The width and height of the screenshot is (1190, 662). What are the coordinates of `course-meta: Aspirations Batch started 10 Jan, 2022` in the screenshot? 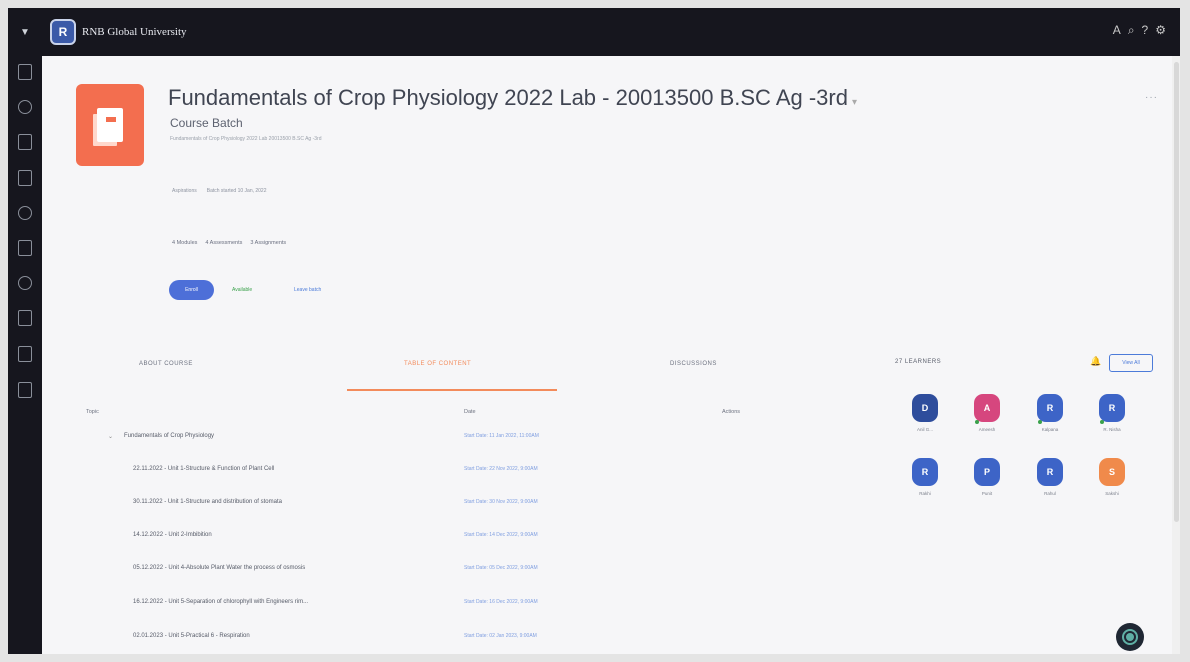 It's located at (219, 191).